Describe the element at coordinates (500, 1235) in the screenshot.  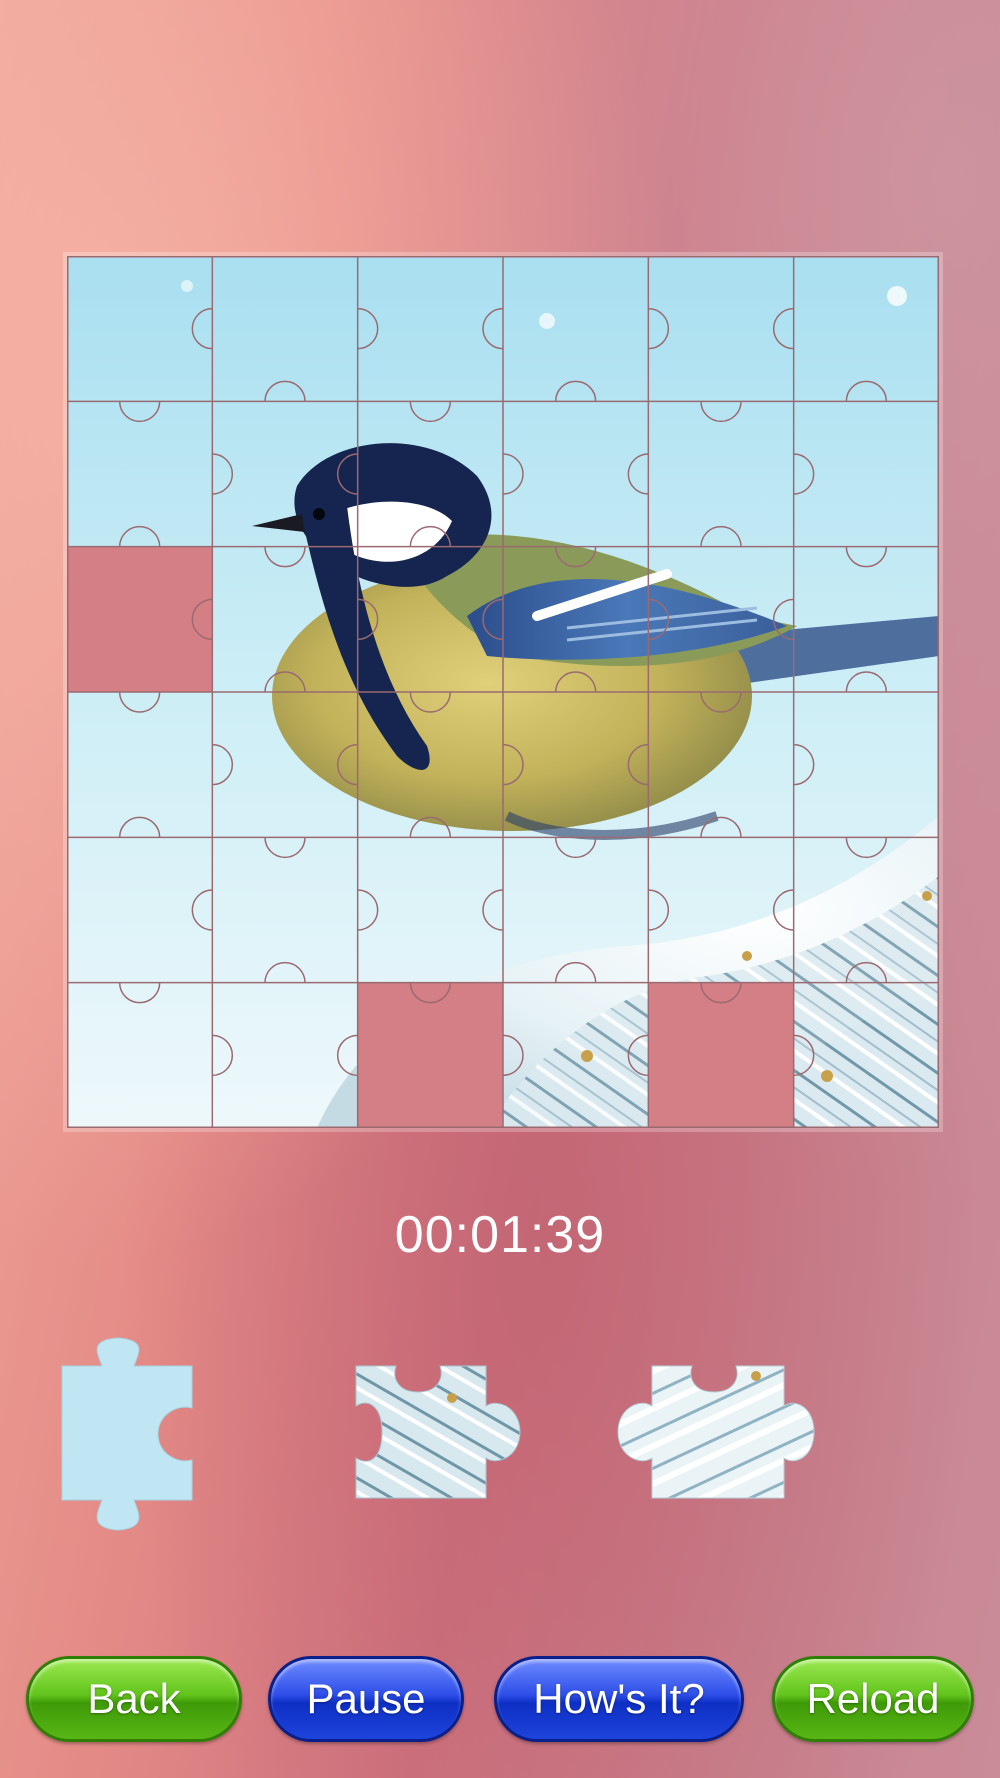
I see `elapsed-timer: 00:01:39` at that location.